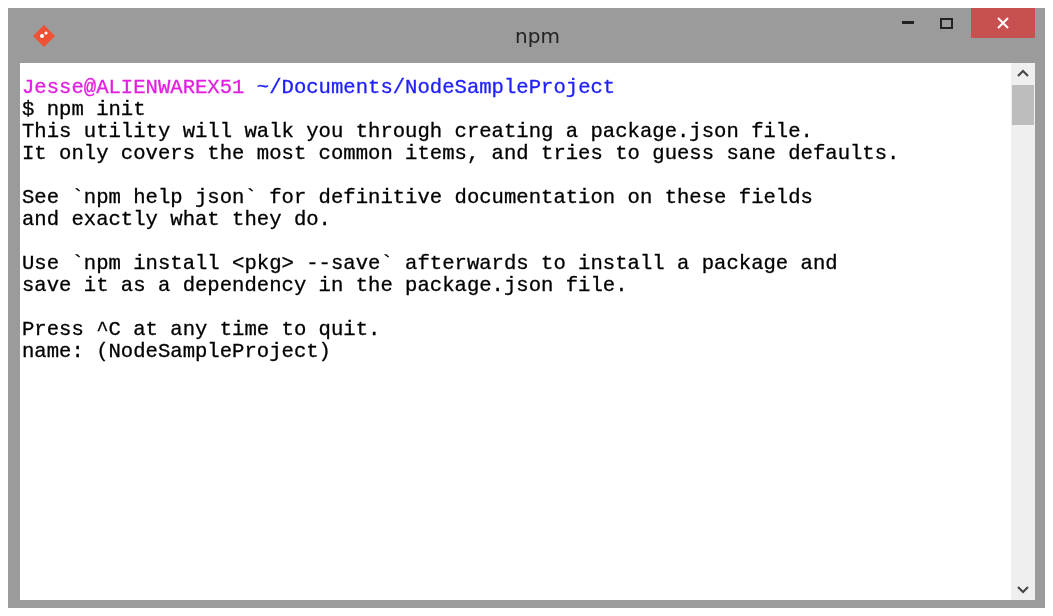 This screenshot has width=1053, height=616. I want to click on scrollbar, so click(1023, 331).